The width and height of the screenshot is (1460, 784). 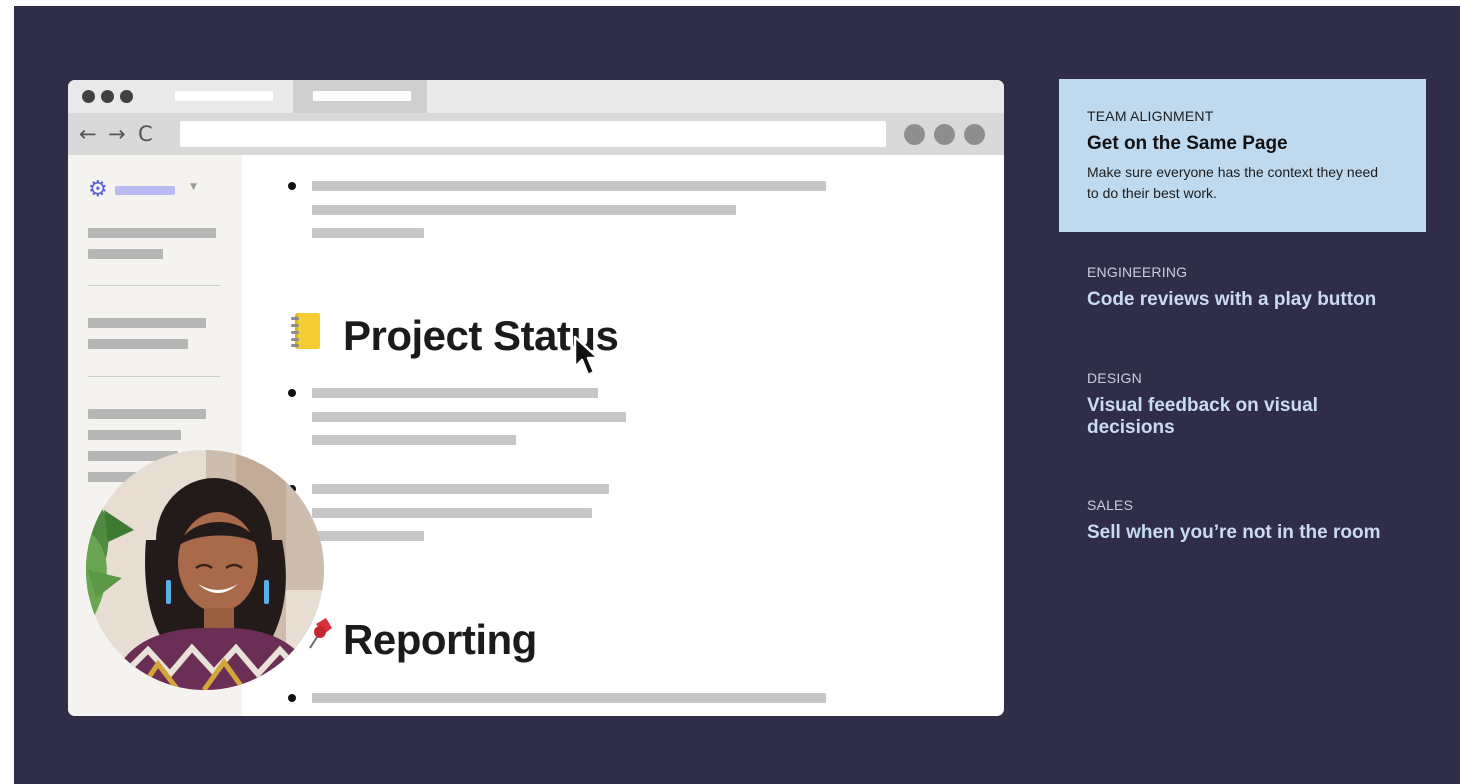 What do you see at coordinates (1242, 521) in the screenshot?
I see `feature-item-sales: SALES Sell when you’re not in the room` at bounding box center [1242, 521].